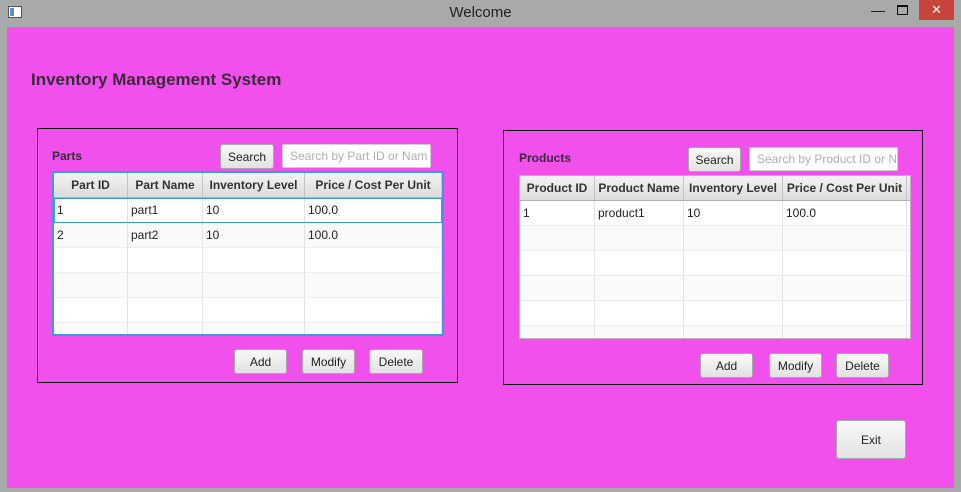  I want to click on parts-title: Parts, so click(67, 156).